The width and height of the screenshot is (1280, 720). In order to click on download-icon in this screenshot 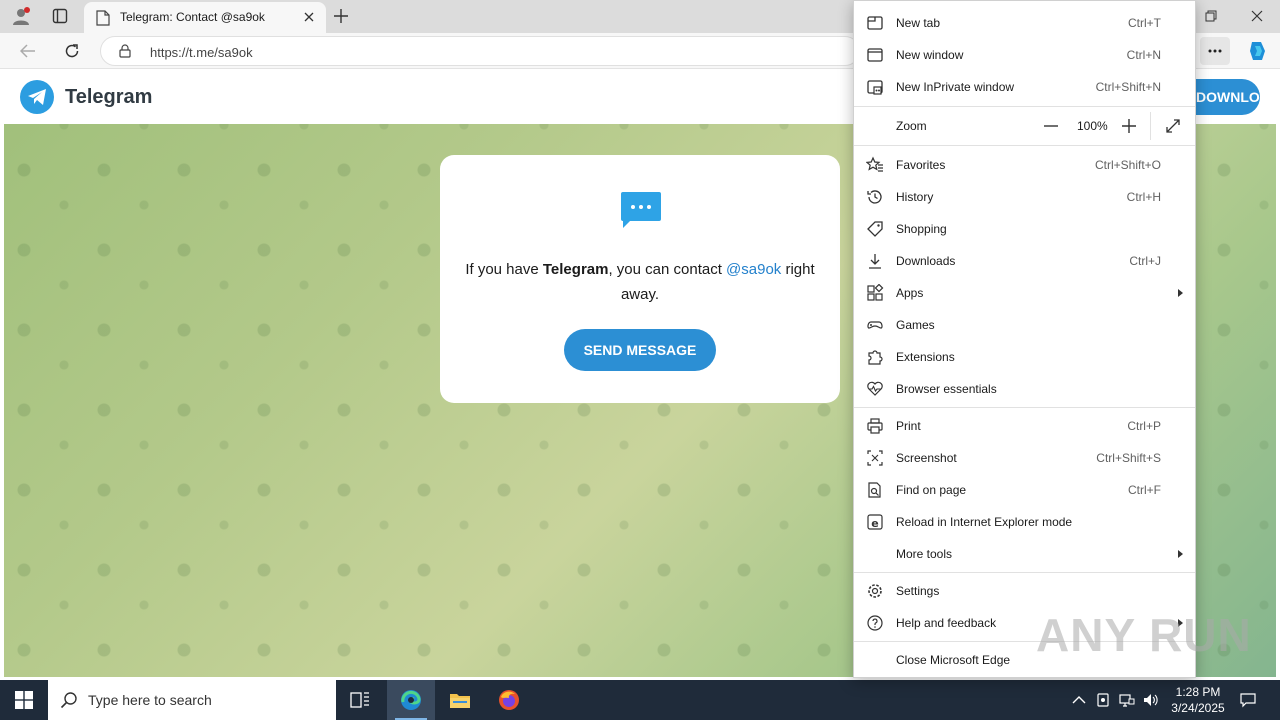, I will do `click(875, 261)`.